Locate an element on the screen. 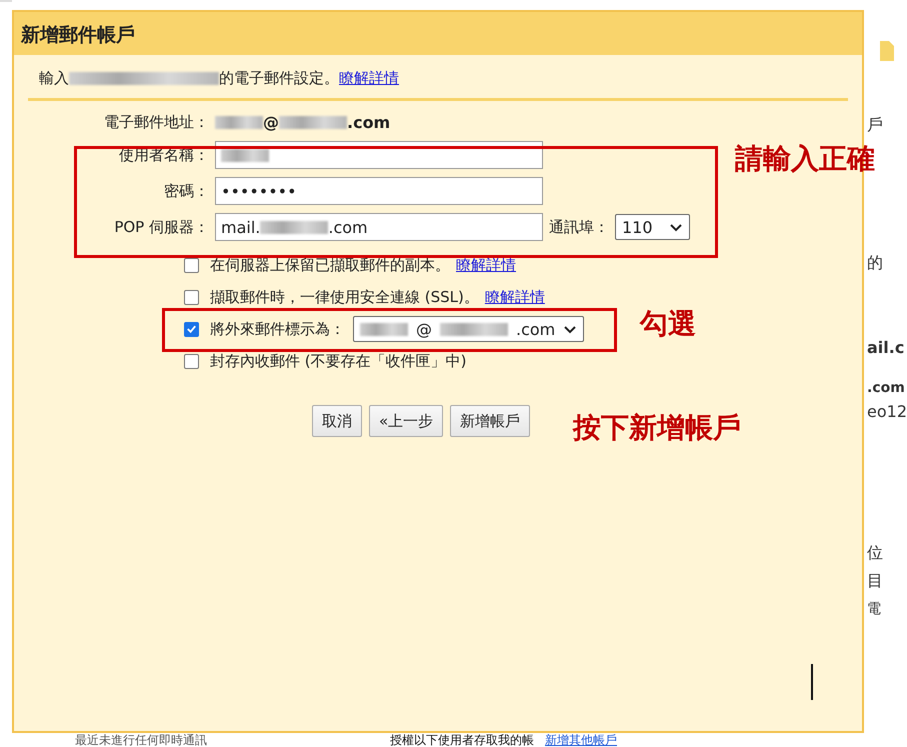 The image size is (907, 747). input-field: •••••••• is located at coordinates (379, 191).